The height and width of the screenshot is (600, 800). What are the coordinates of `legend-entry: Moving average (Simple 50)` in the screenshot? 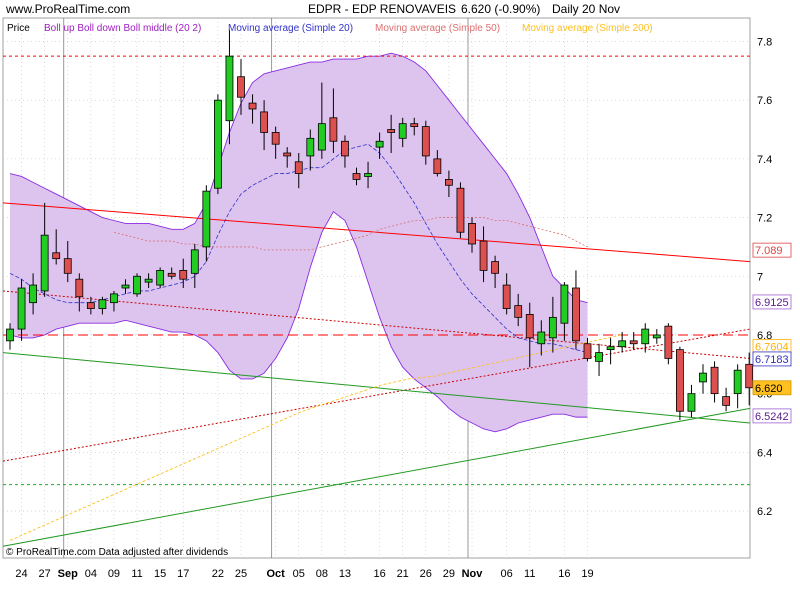 It's located at (437, 28).